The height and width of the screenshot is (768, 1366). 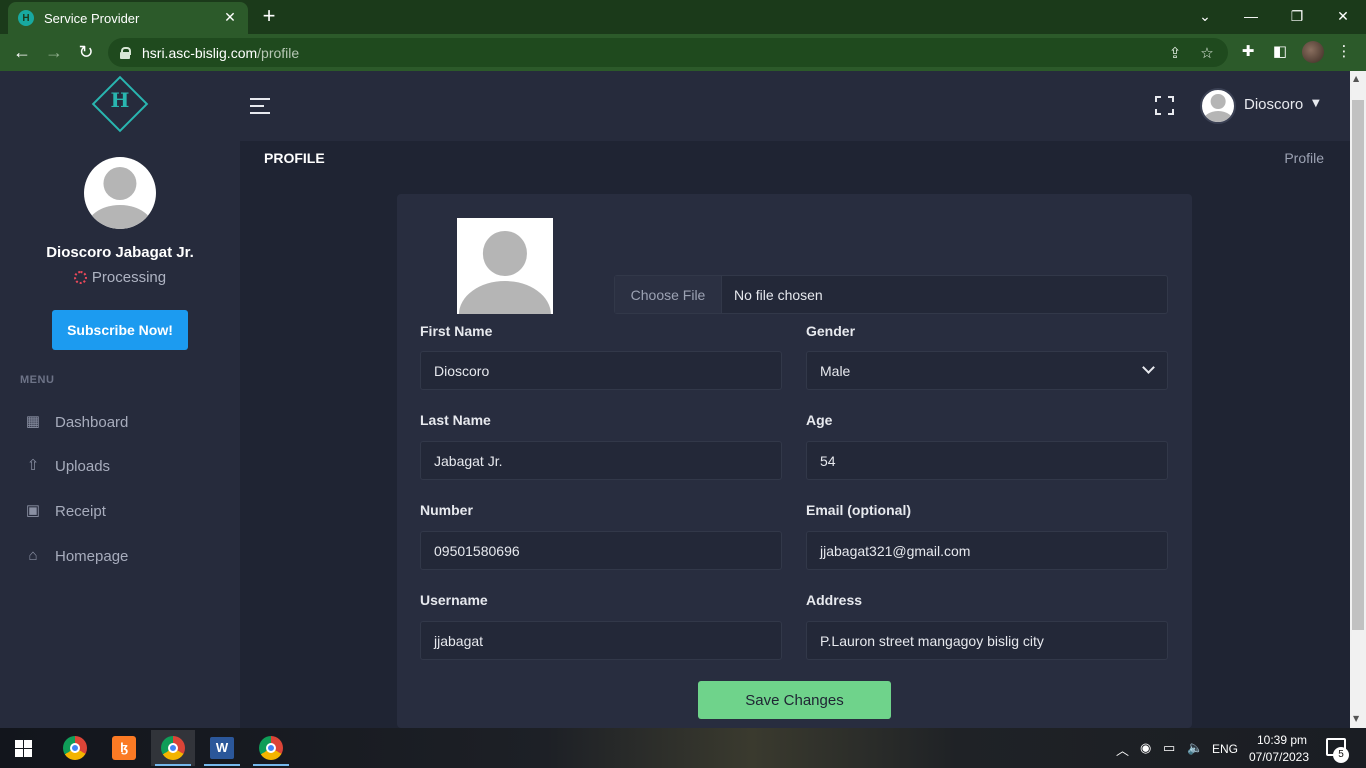 What do you see at coordinates (834, 600) in the screenshot?
I see `address-label: Address` at bounding box center [834, 600].